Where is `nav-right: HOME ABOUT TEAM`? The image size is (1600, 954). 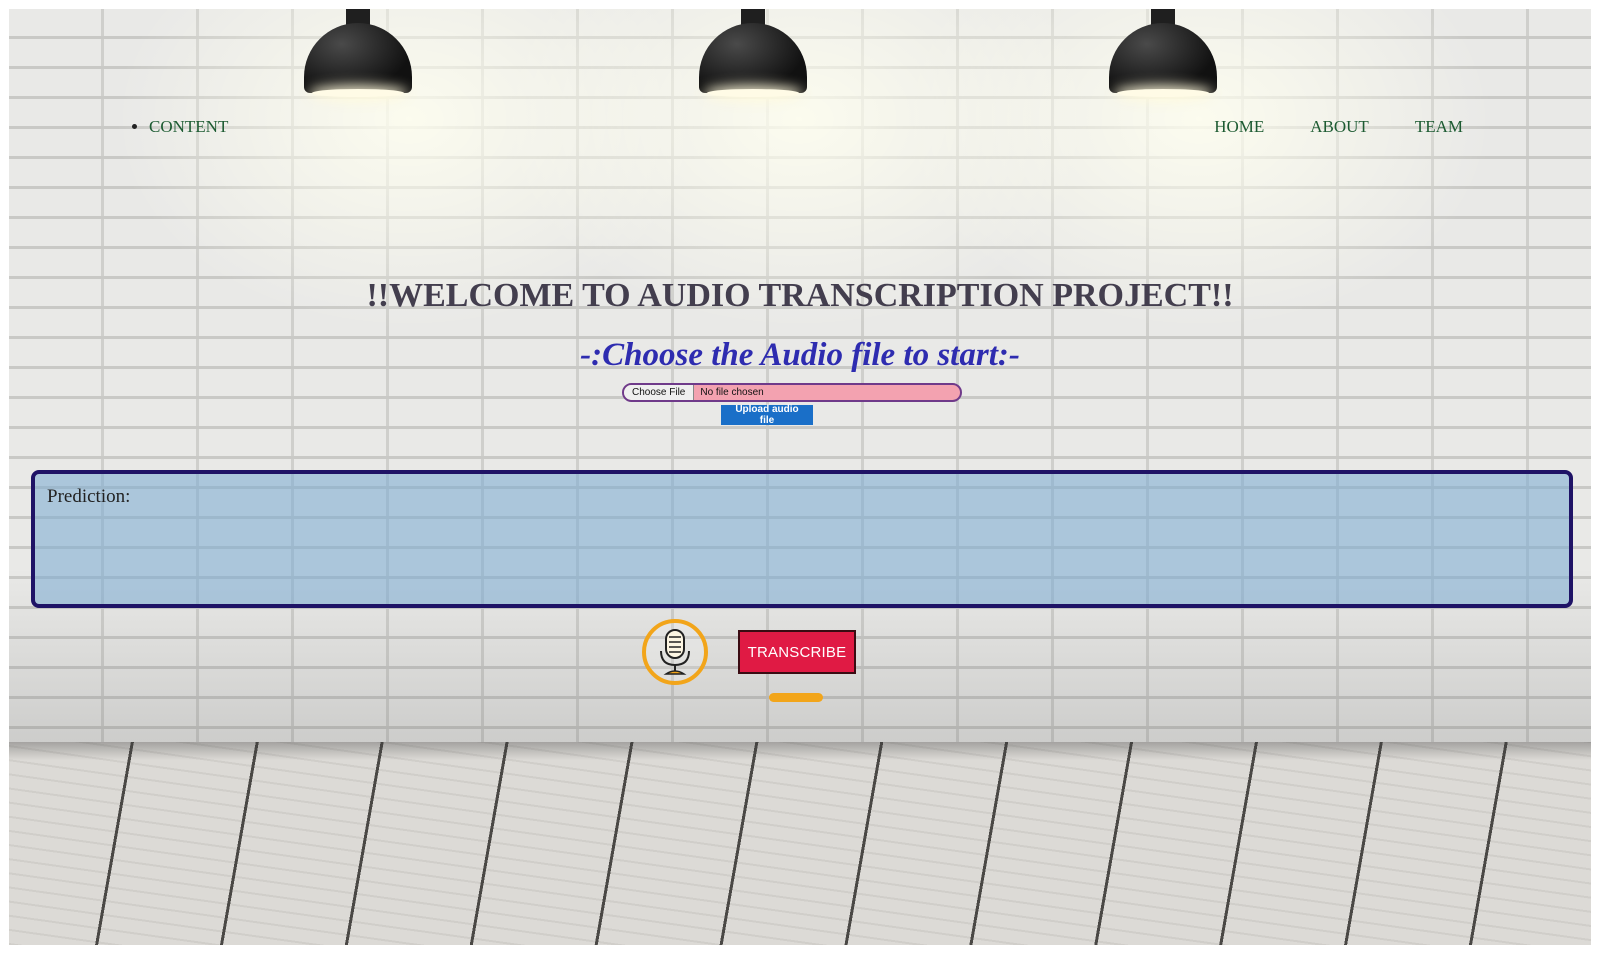
nav-right: HOME ABOUT TEAM is located at coordinates (1338, 127).